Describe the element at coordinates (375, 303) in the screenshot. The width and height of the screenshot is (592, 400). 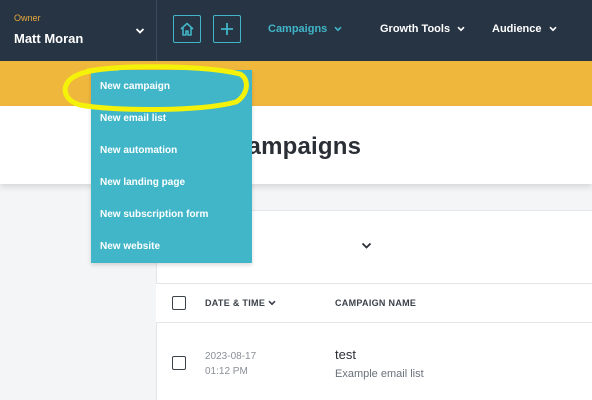
I see `column-campaign-name: CAMPAIGN NAME` at that location.